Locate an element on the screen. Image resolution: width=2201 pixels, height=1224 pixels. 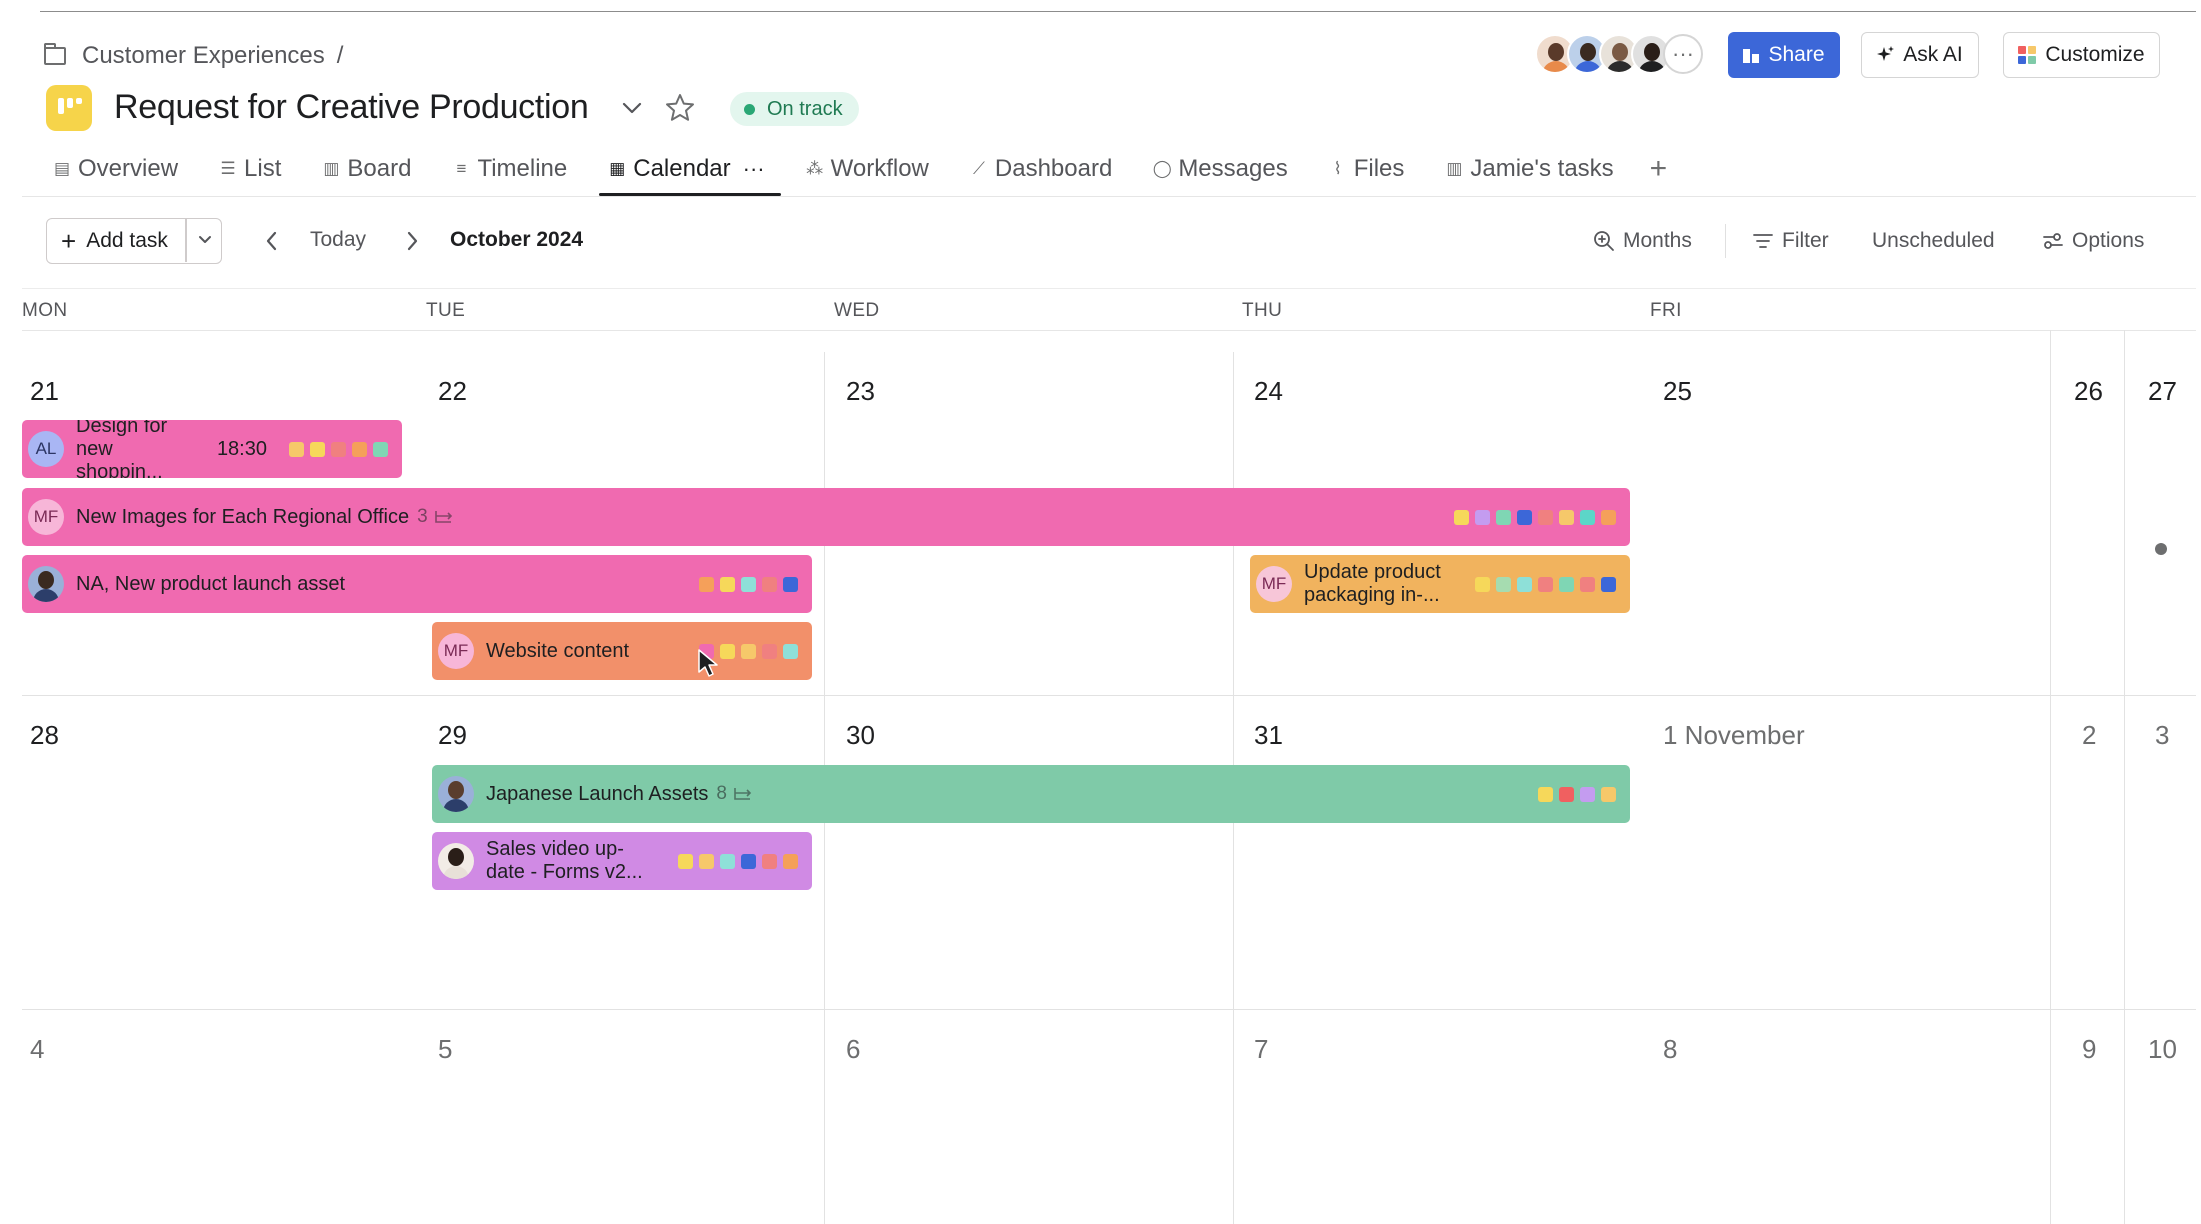
day-cell-number: 5 is located at coordinates (445, 1049).